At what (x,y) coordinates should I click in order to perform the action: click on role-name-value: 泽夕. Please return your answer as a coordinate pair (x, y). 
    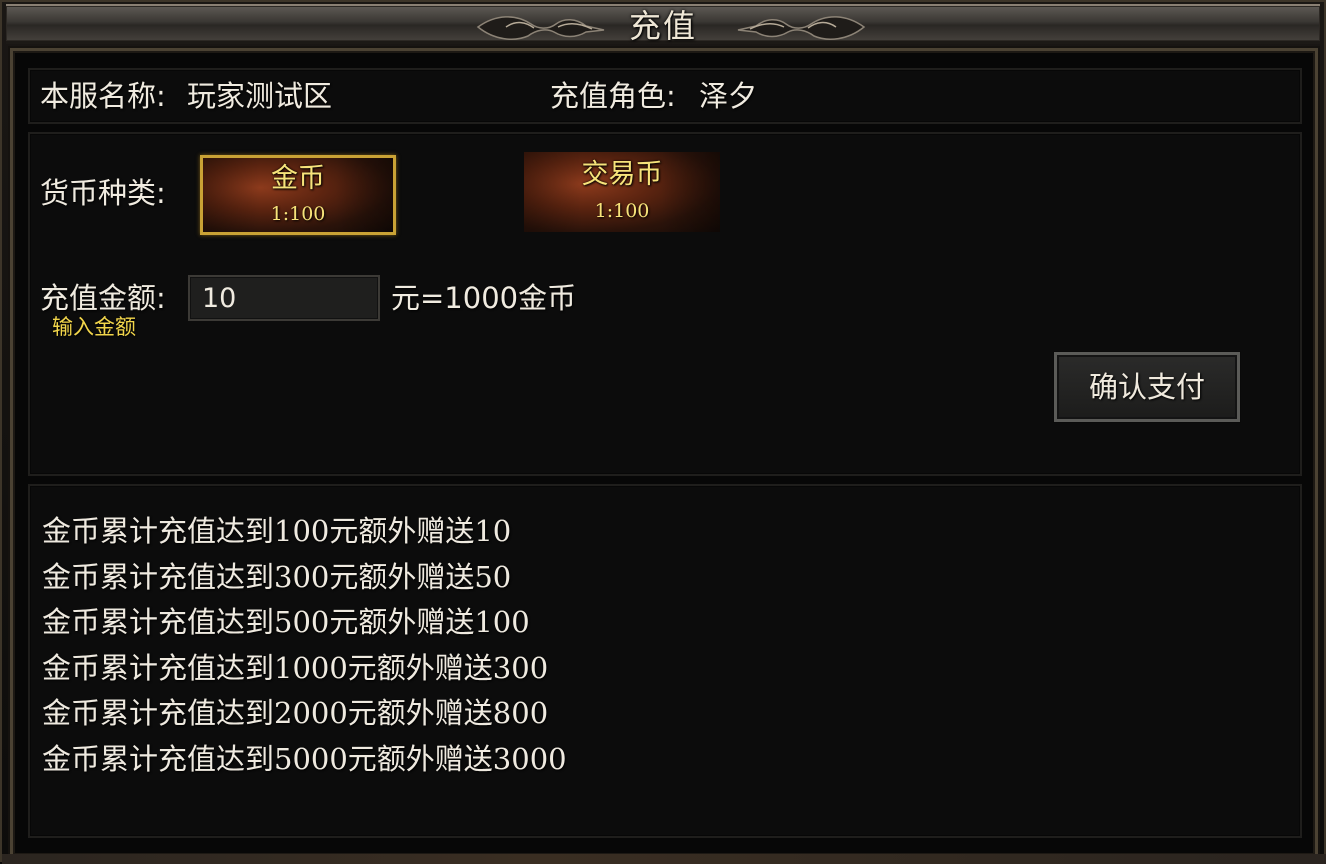
    Looking at the image, I should click on (728, 96).